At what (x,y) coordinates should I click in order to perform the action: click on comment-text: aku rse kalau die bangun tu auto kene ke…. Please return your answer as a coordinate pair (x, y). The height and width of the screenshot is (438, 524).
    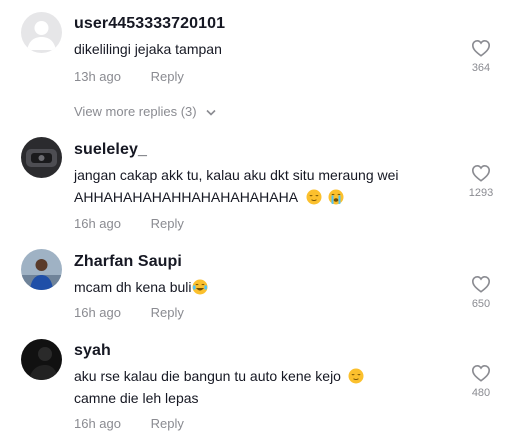
    Looking at the image, I should click on (269, 387).